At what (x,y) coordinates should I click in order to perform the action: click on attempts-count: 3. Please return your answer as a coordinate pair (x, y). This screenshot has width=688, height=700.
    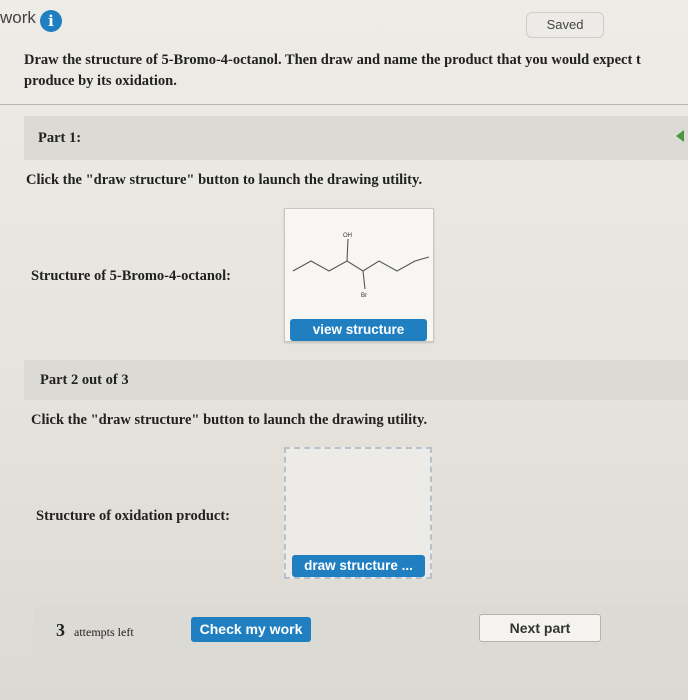
    Looking at the image, I should click on (60, 630).